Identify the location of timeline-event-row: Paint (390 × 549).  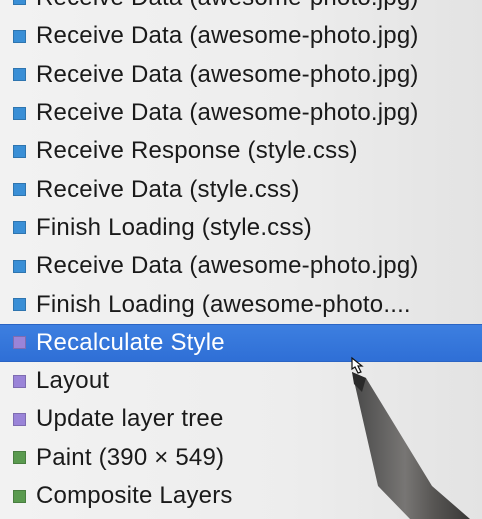
(241, 458).